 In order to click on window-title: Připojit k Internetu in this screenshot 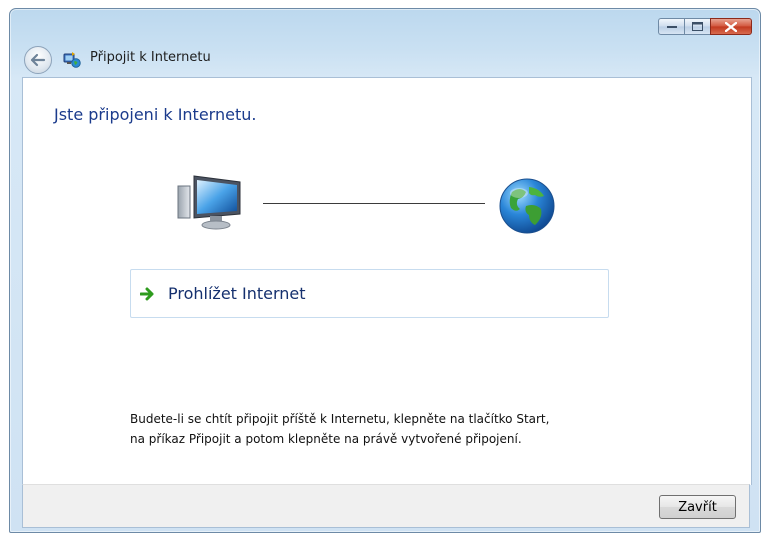, I will do `click(150, 57)`.